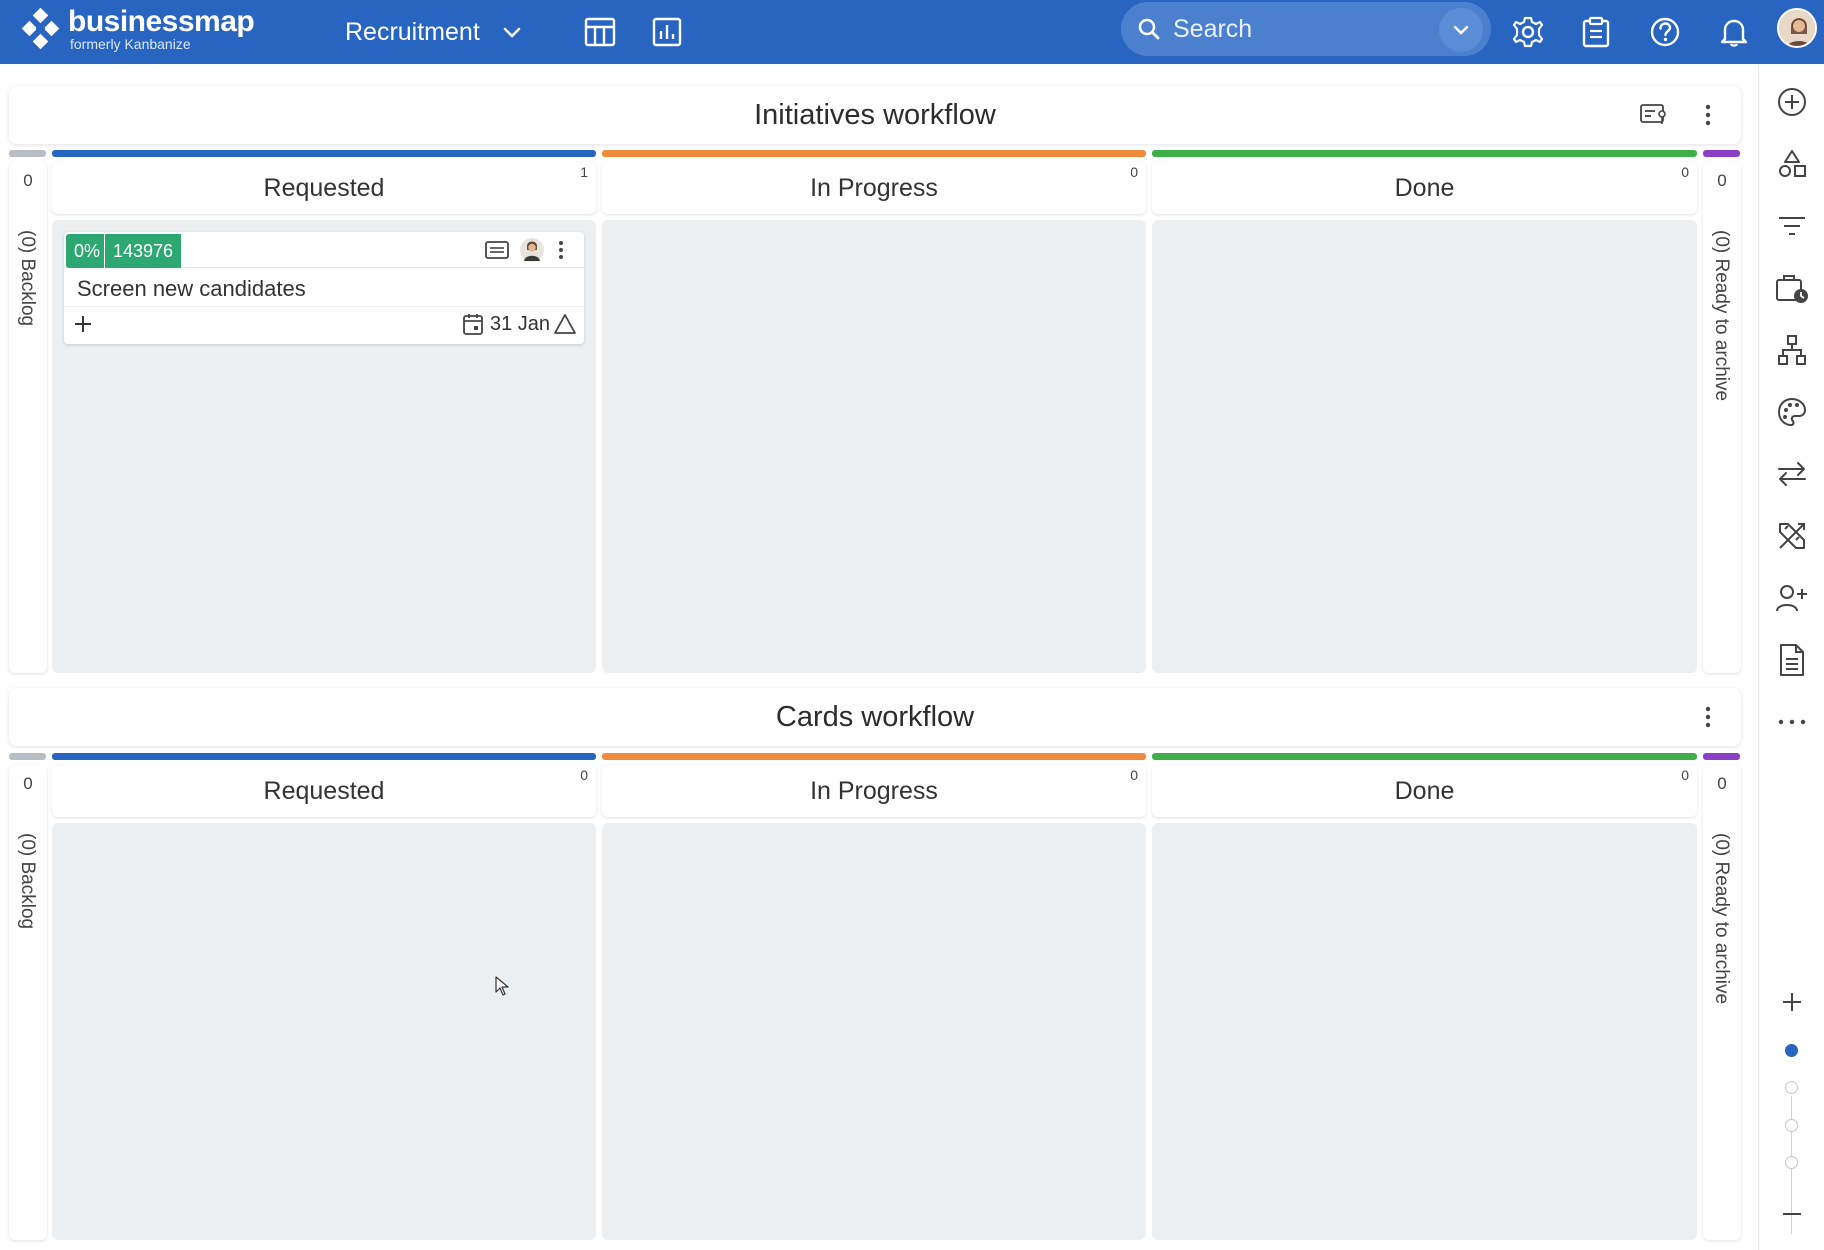  What do you see at coordinates (532, 250) in the screenshot?
I see `assignee-avatar` at bounding box center [532, 250].